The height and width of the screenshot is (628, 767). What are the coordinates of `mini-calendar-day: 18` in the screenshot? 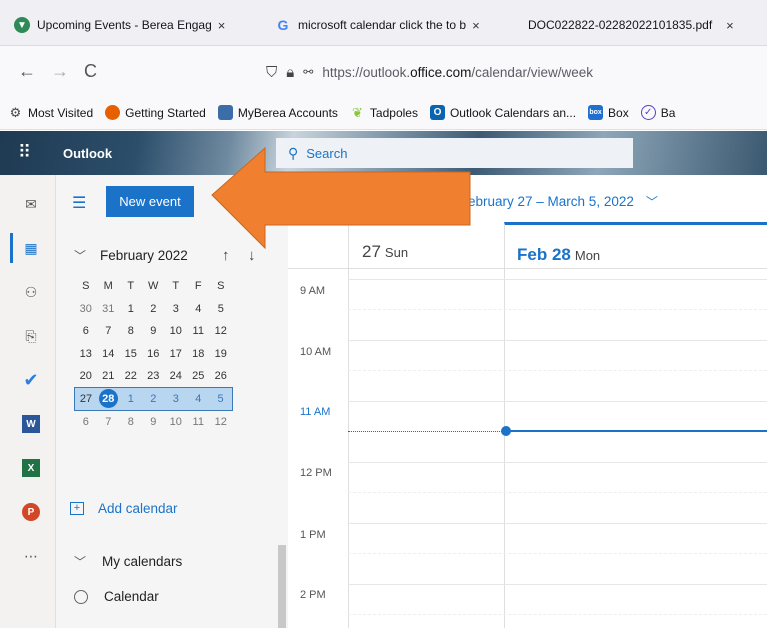 It's located at (198, 354).